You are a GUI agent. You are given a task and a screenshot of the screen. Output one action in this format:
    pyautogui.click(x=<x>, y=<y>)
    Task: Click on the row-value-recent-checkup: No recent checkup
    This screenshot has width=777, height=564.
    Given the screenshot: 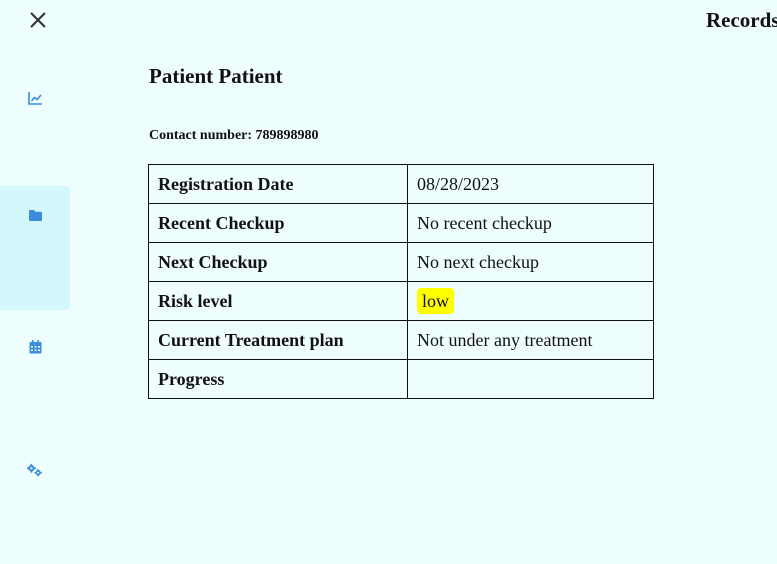 What is the action you would take?
    pyautogui.click(x=530, y=223)
    